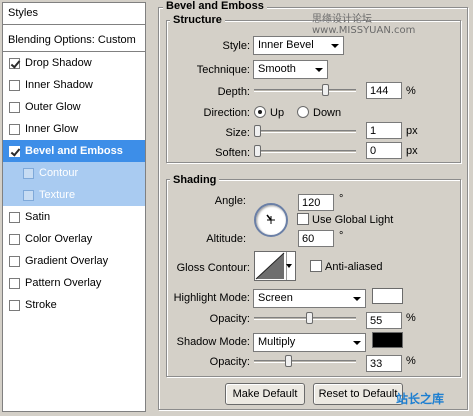 The width and height of the screenshot is (473, 416). I want to click on technique-label: Technique:, so click(223, 70).